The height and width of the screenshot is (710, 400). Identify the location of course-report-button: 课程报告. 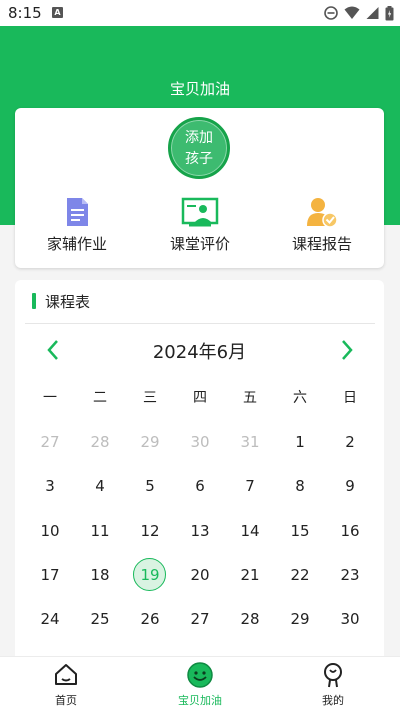
(322, 225).